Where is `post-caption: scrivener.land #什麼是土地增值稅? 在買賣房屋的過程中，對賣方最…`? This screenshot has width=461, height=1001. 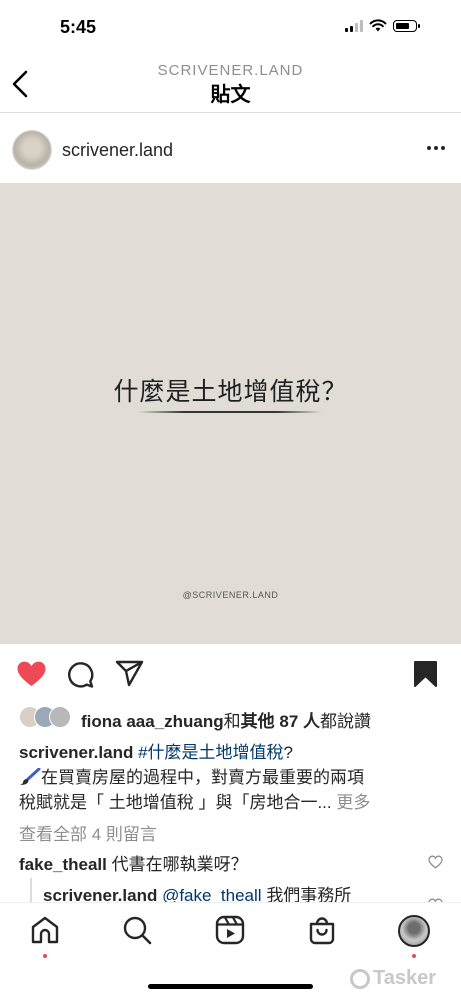
post-caption: scrivener.land #什麼是土地增值稅? 在買賣房屋的過程中，對賣方最… is located at coordinates (231, 777).